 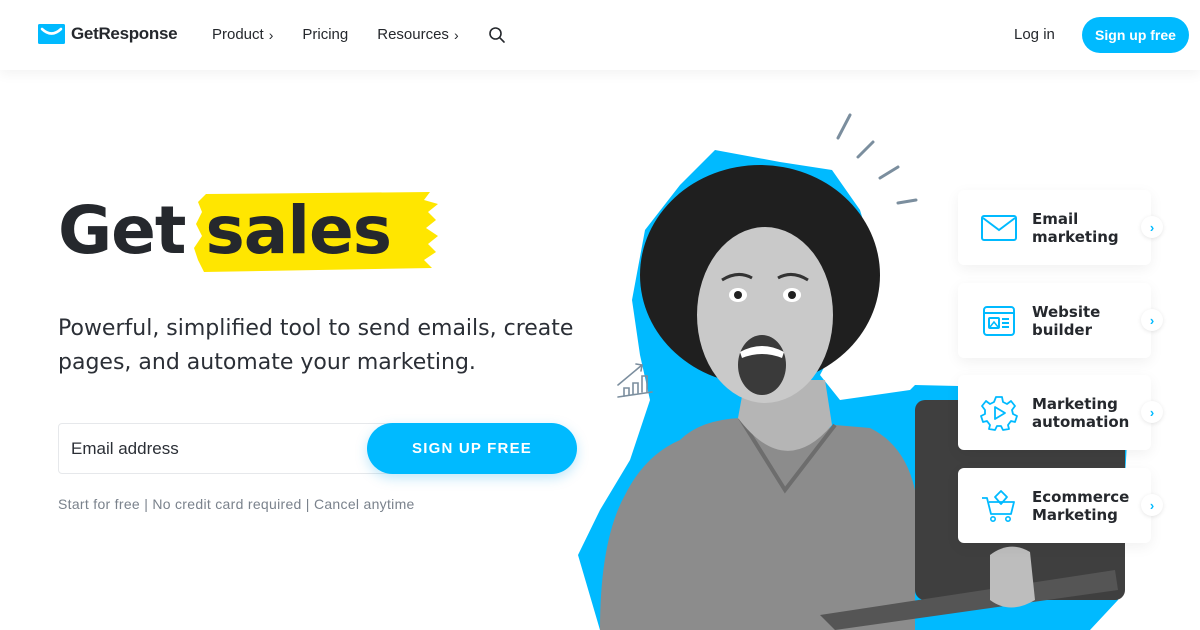 I want to click on email-input, so click(x=228, y=448).